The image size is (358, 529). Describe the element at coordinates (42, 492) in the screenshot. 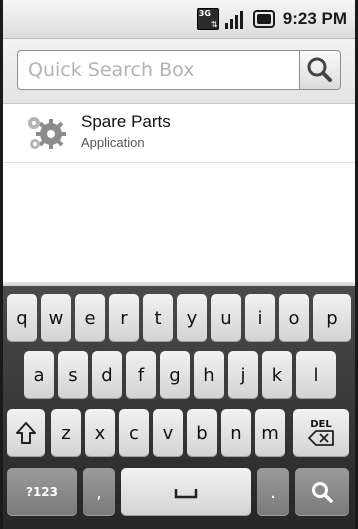

I see `symbols-key: ?123` at that location.